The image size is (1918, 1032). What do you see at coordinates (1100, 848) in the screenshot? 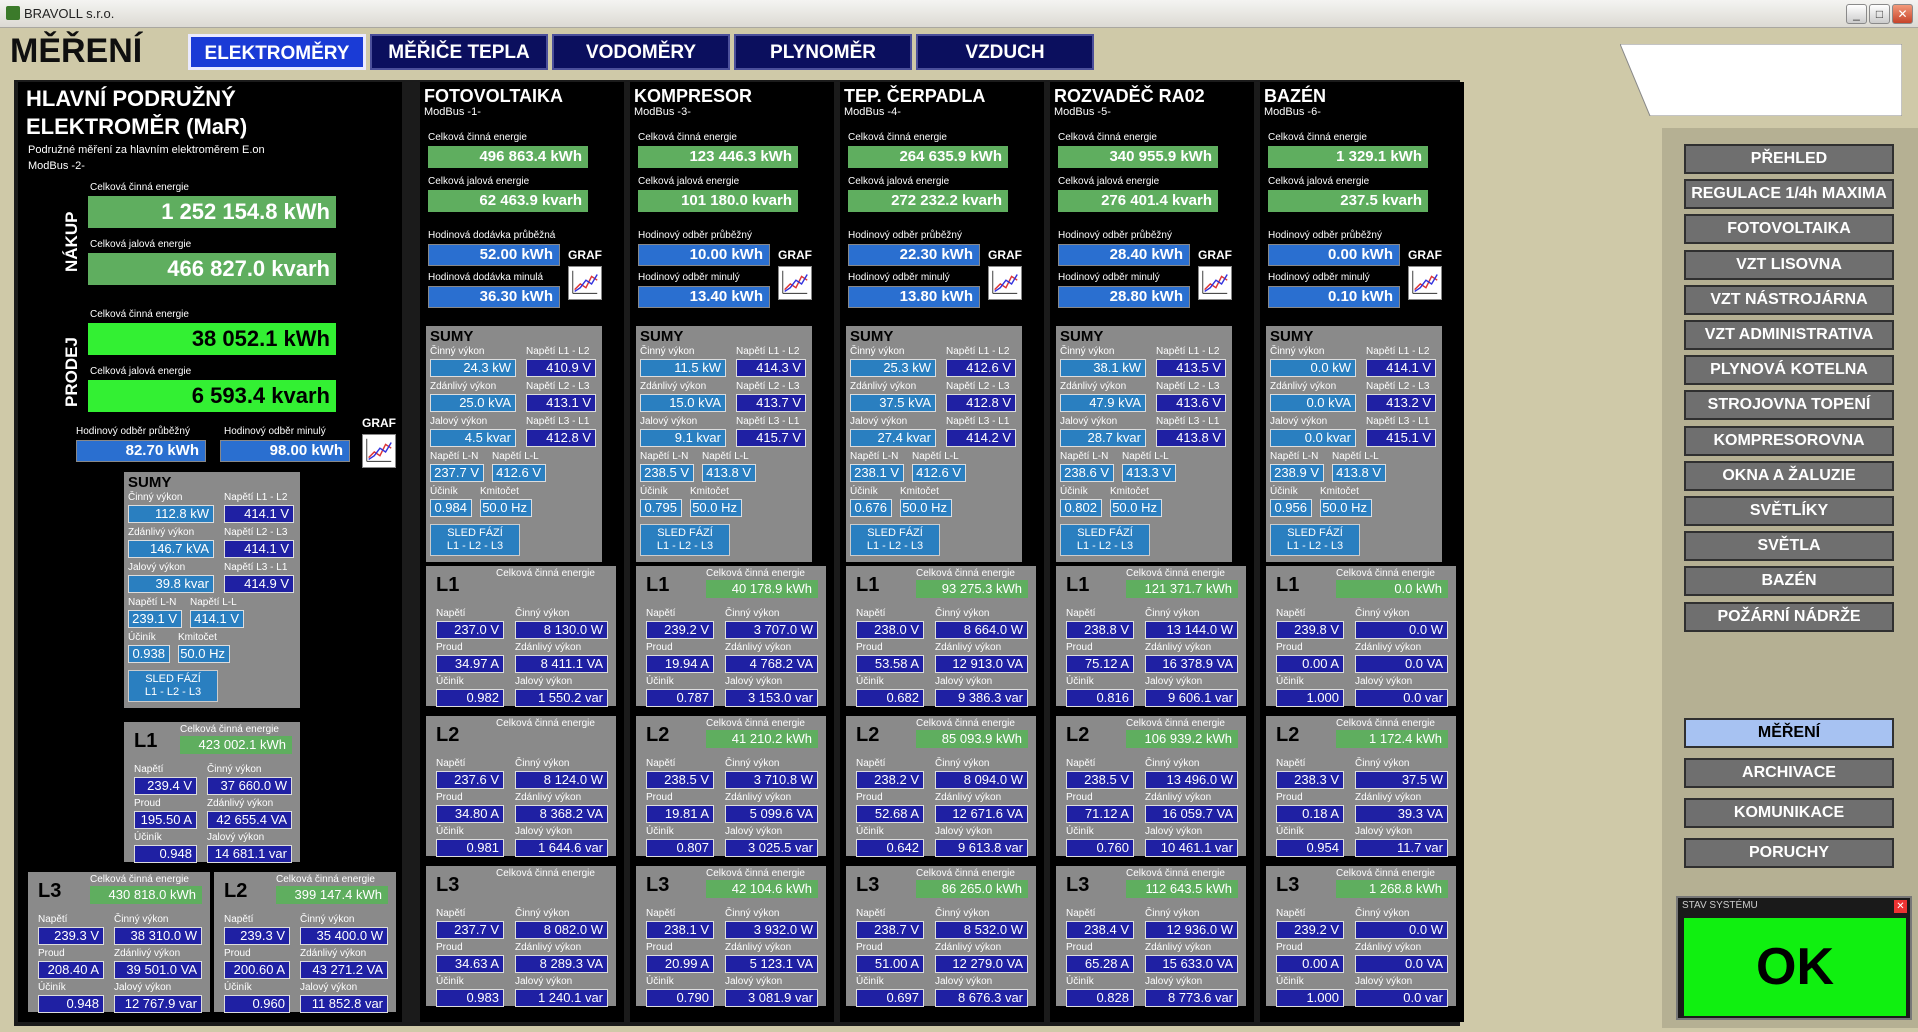
I see `phase-val-pf: 0.760` at bounding box center [1100, 848].